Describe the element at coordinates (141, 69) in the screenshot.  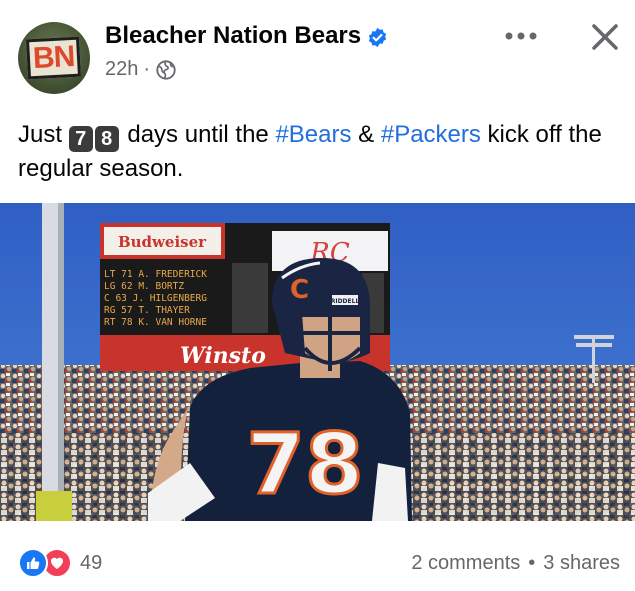
I see `post-meta: 22h ·` at that location.